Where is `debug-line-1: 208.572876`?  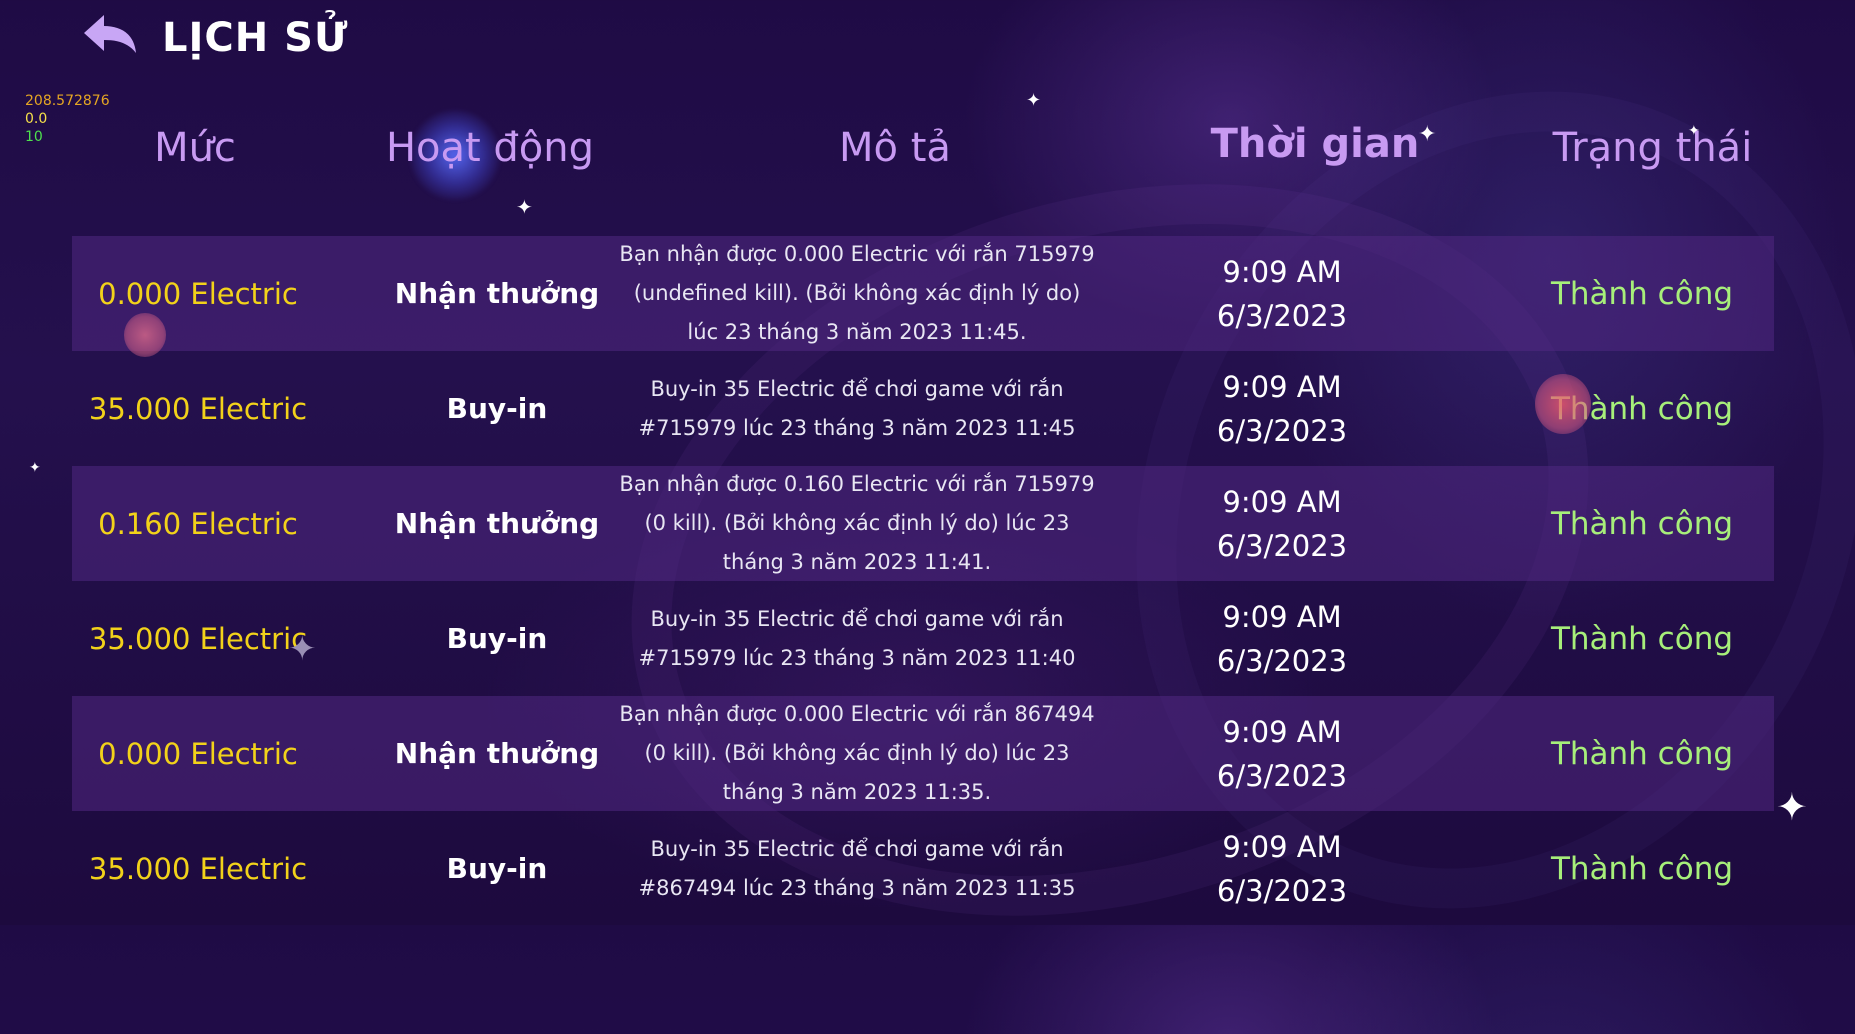
debug-line-1: 208.572876 is located at coordinates (67, 101).